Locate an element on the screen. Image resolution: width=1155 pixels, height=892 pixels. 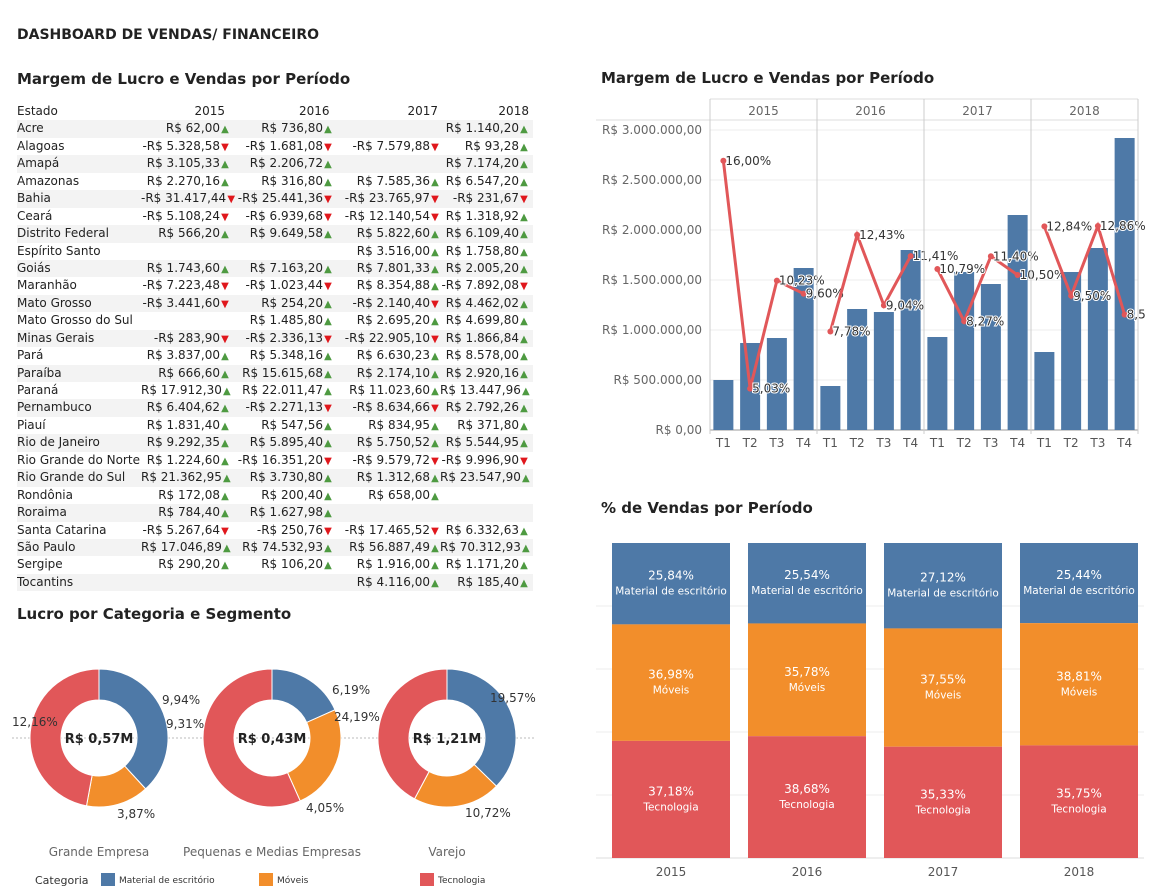
value-text: -R$ 5.328,58 is located at coordinates (181, 145).